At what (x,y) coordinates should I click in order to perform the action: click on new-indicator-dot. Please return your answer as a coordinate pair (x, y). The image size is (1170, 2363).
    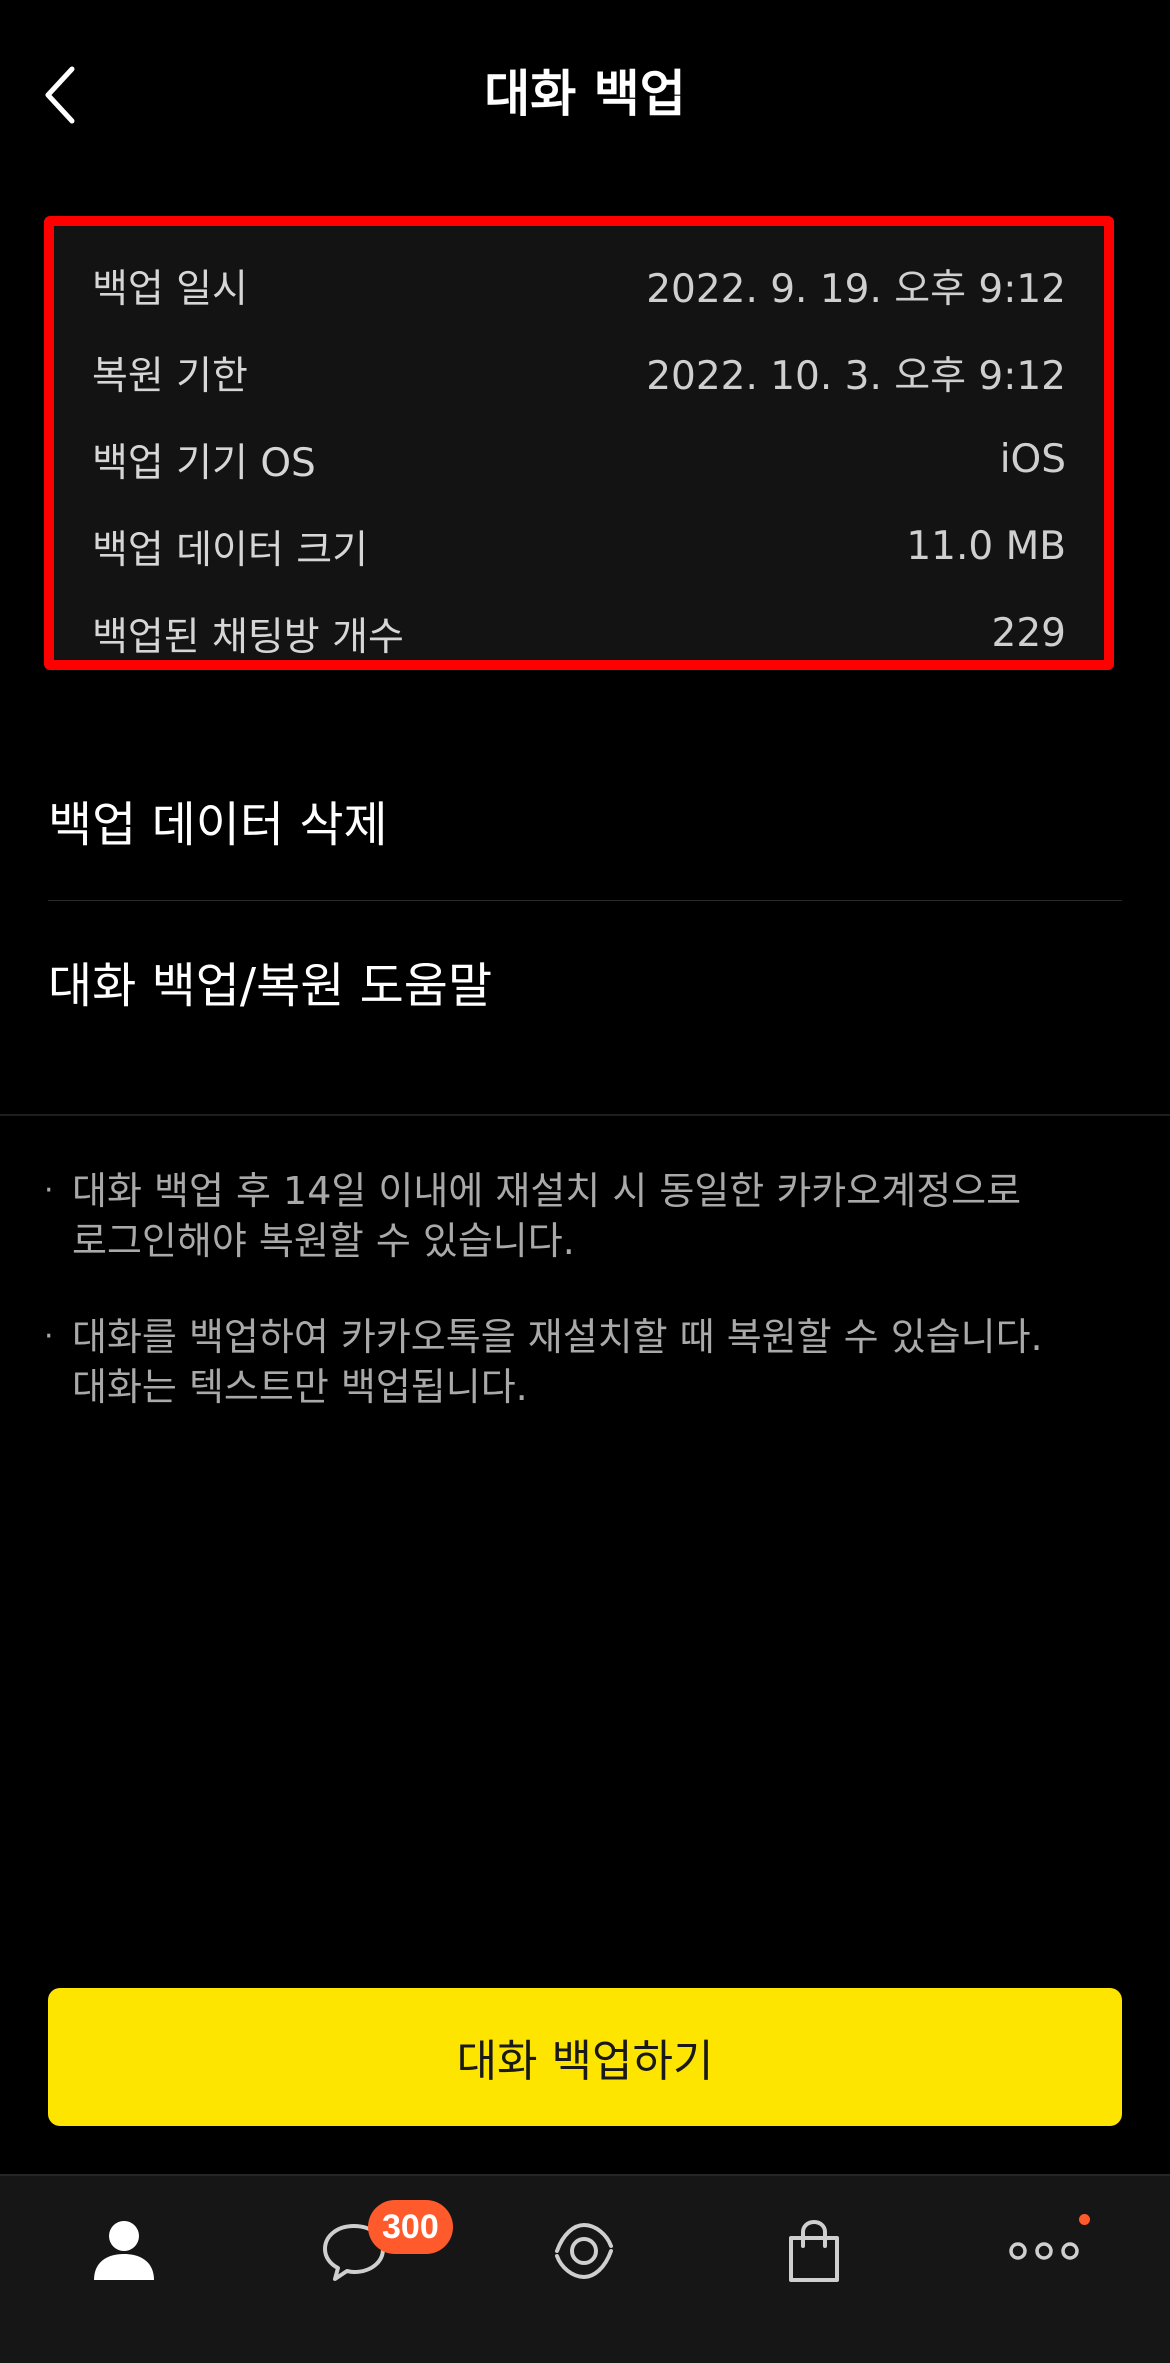
    Looking at the image, I should click on (1084, 2219).